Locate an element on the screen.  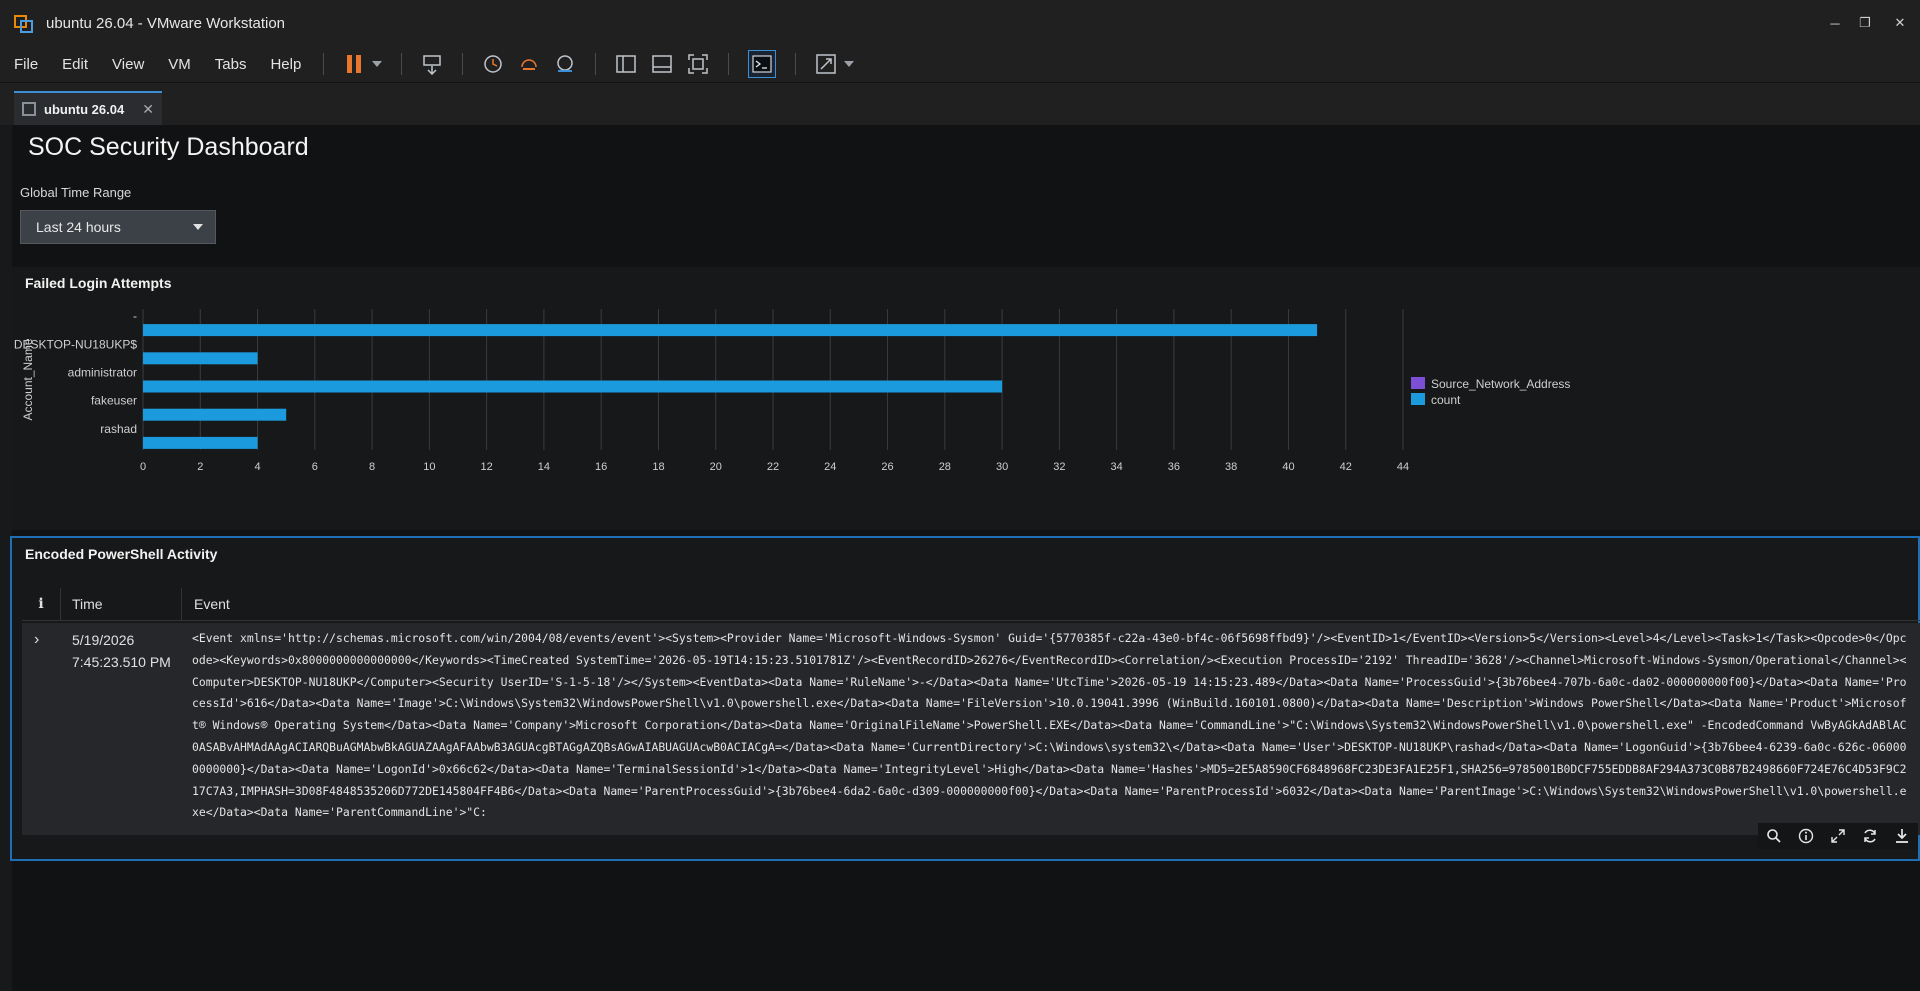
x-tick-label: 2 is located at coordinates (200, 467).